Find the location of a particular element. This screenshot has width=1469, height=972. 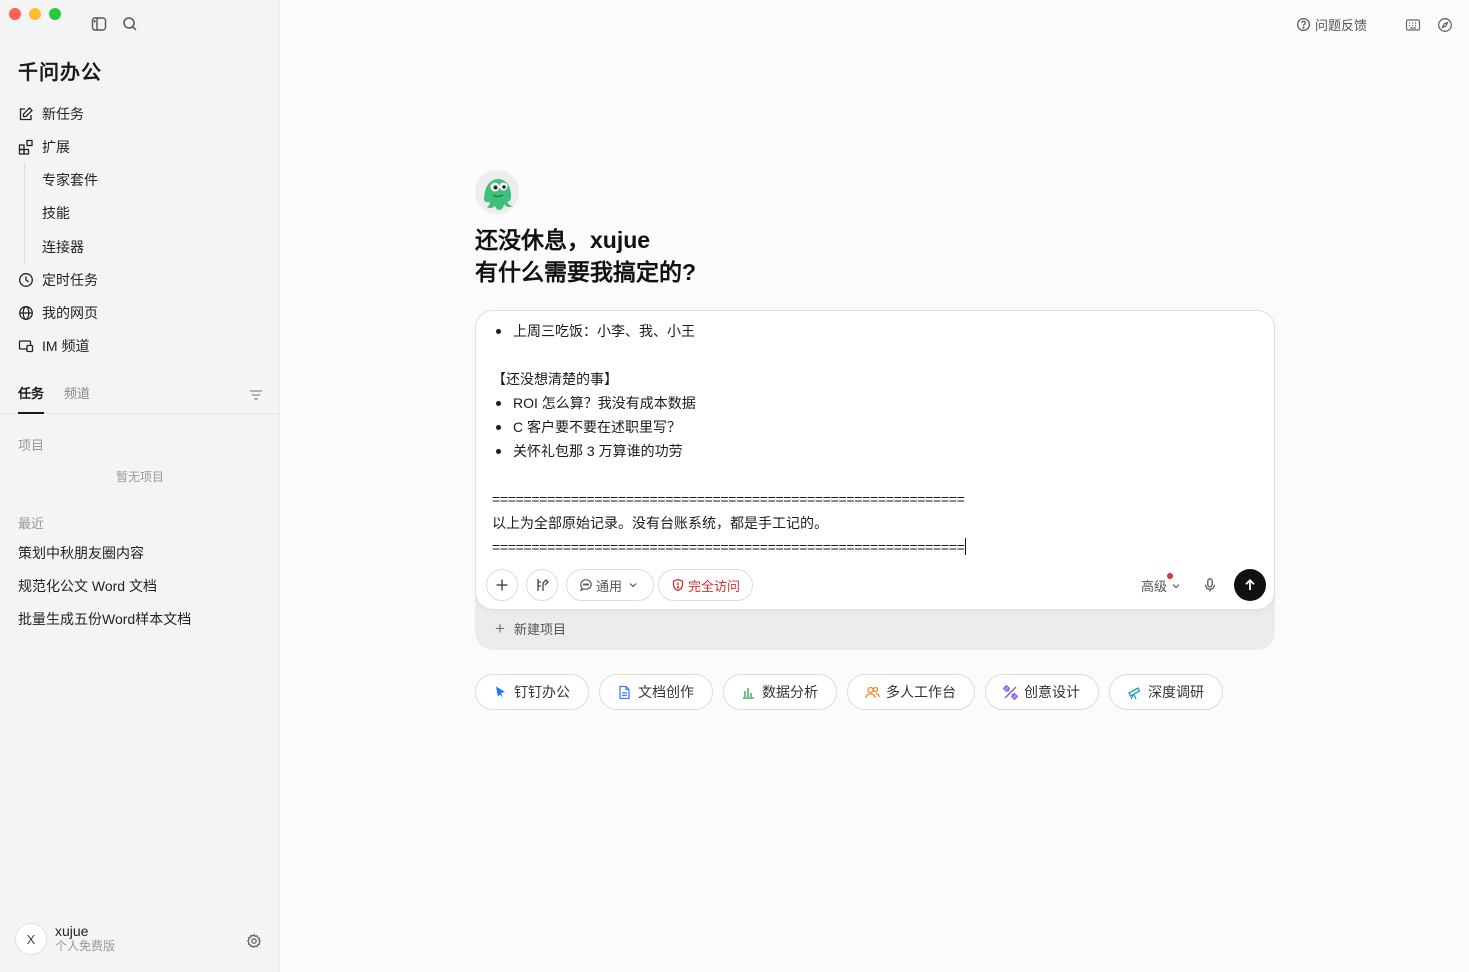

help-circle-icon is located at coordinates (1303, 24).